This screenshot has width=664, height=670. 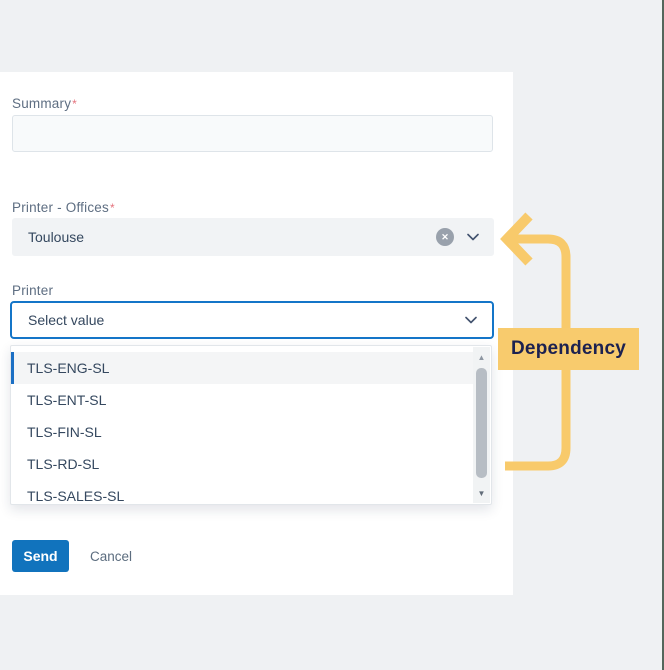 What do you see at coordinates (243, 492) in the screenshot?
I see `dropdown-option: TLS-SALES-SL` at bounding box center [243, 492].